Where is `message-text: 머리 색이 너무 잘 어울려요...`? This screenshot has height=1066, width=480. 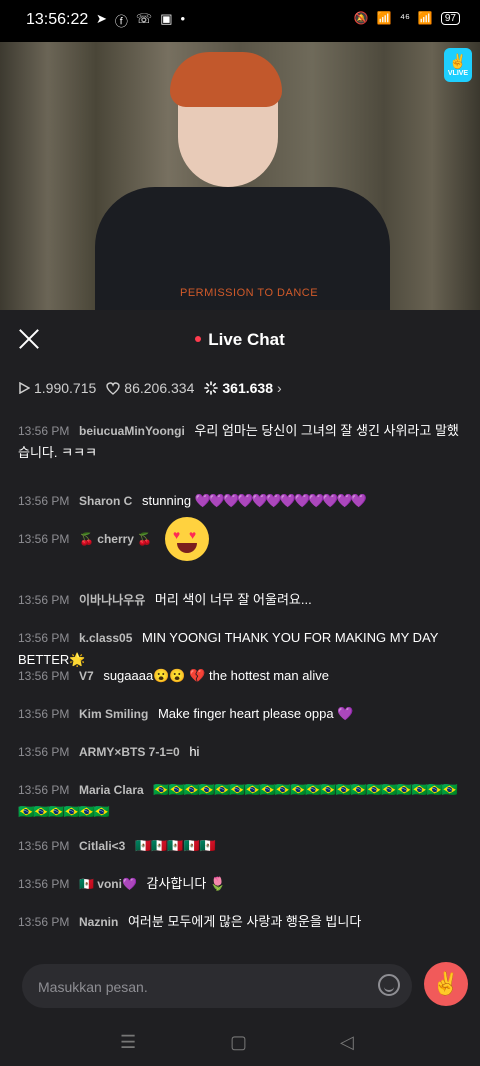
message-text: 머리 색이 너무 잘 어울려요... is located at coordinates (233, 599).